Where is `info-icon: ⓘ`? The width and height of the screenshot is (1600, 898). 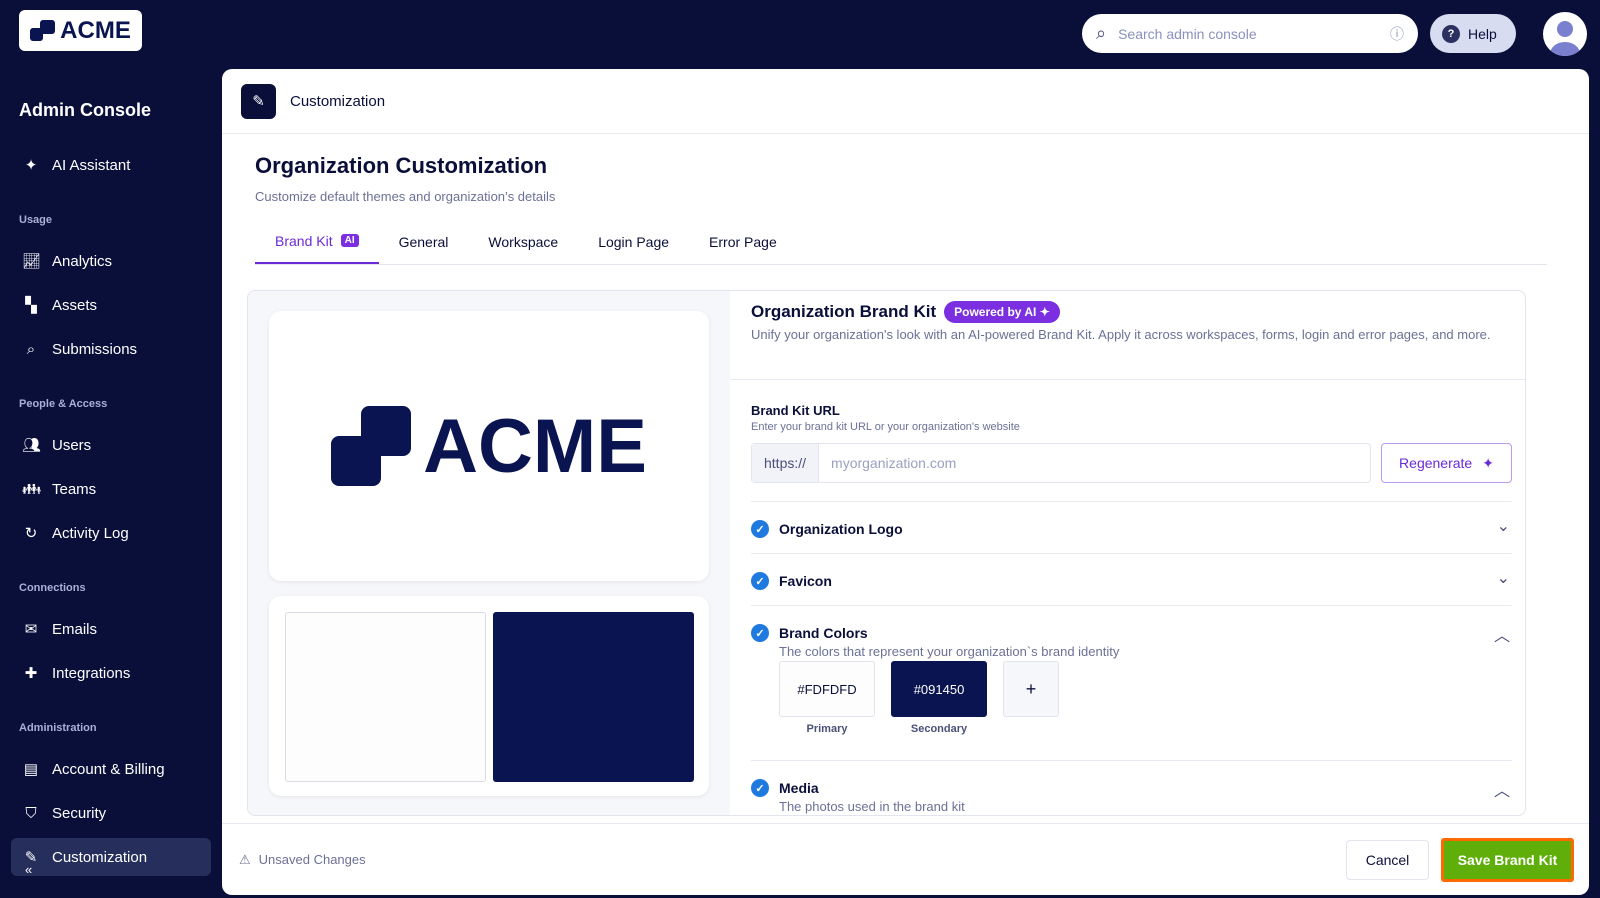 info-icon: ⓘ is located at coordinates (1397, 34).